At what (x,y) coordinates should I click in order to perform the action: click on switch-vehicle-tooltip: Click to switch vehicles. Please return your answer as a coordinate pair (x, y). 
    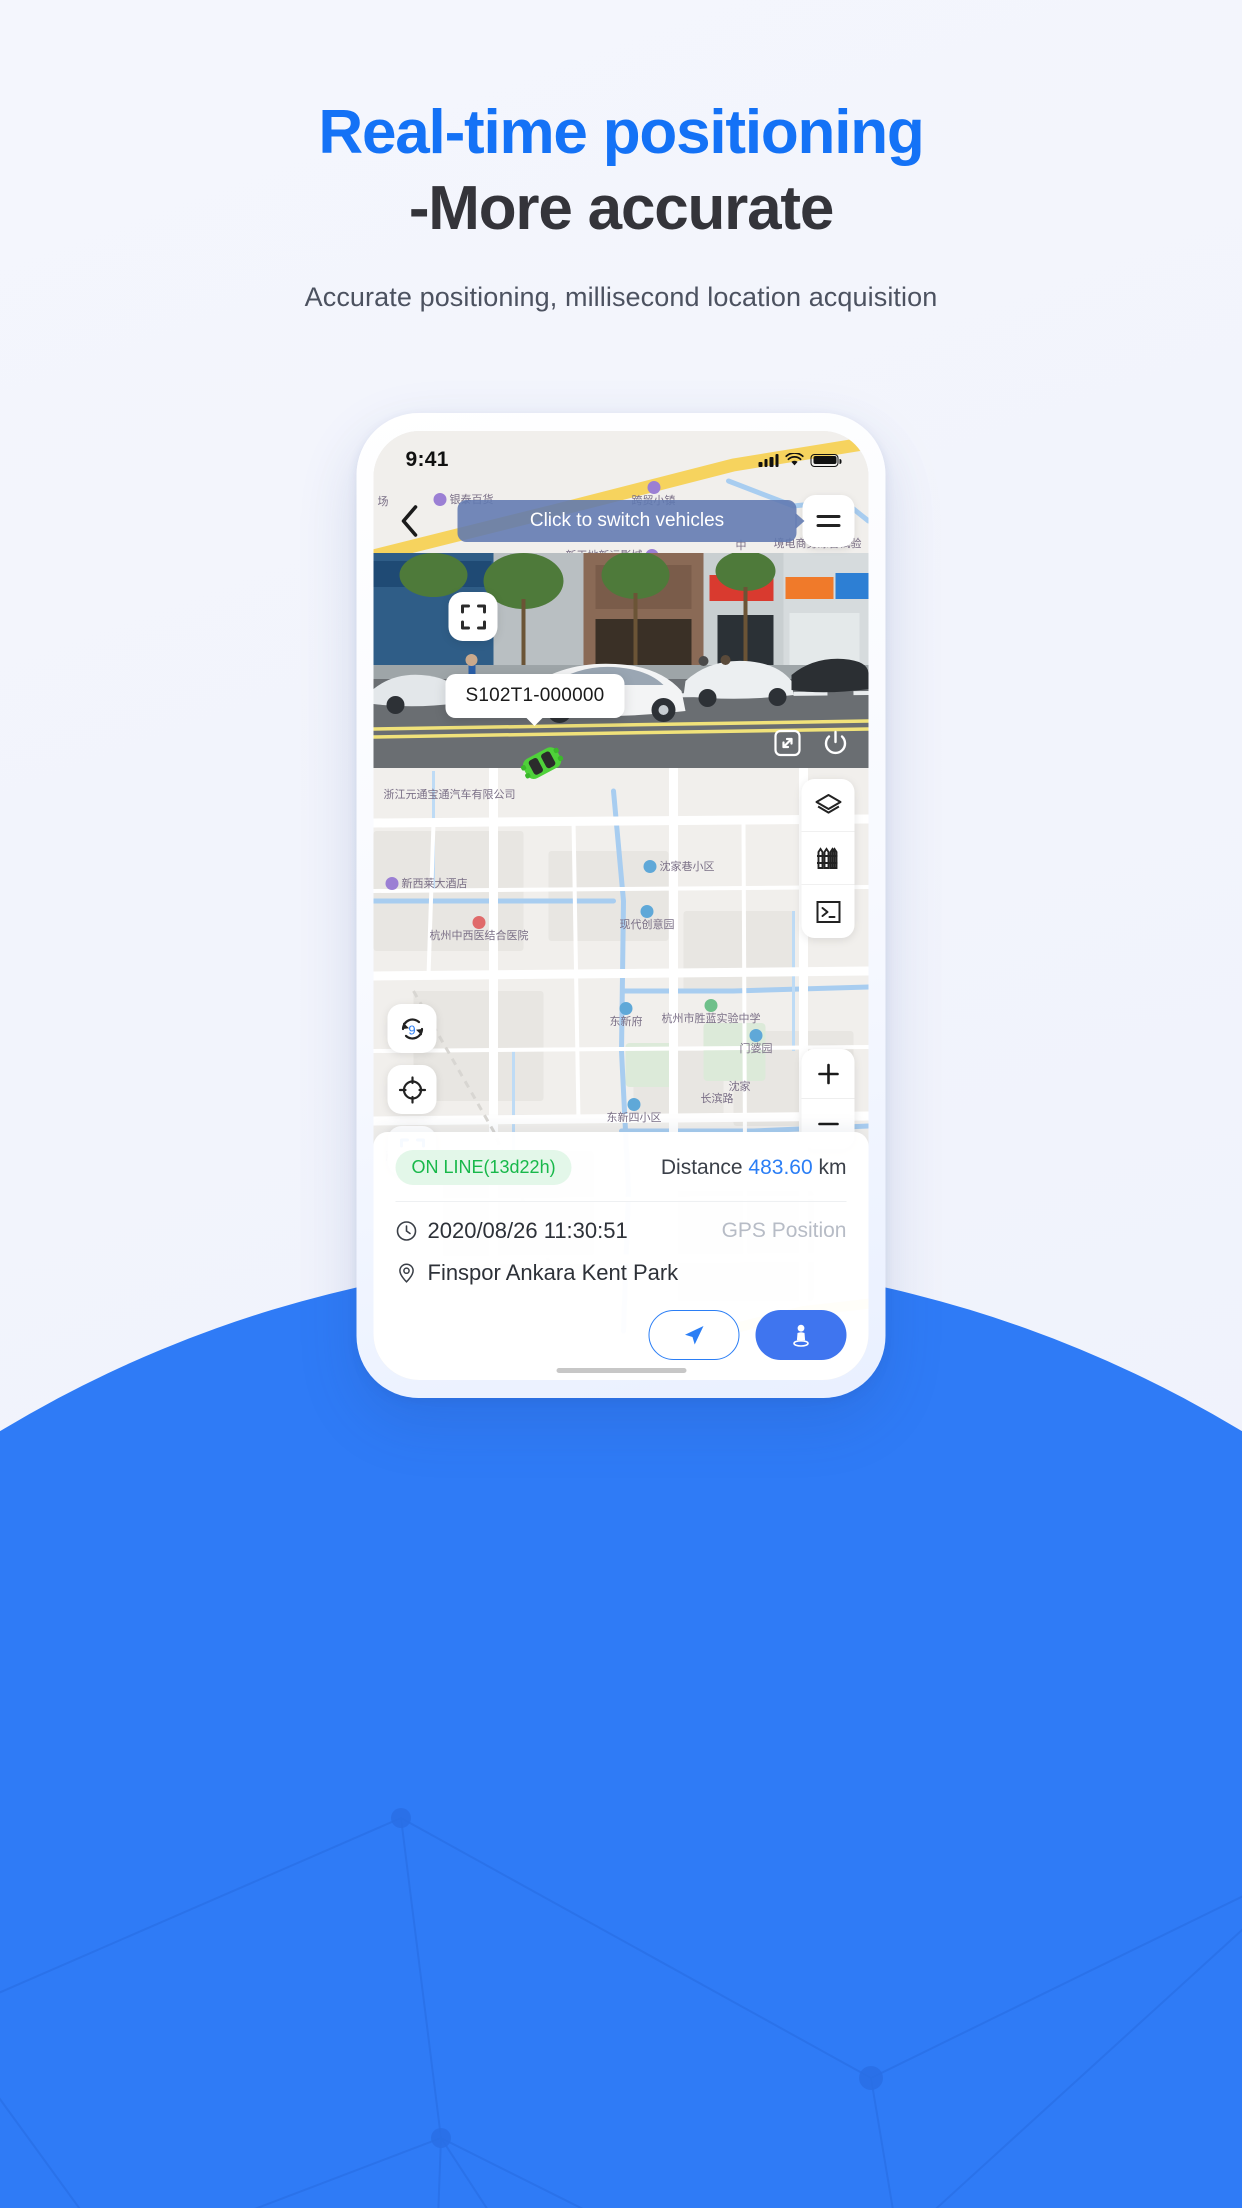
    Looking at the image, I should click on (627, 521).